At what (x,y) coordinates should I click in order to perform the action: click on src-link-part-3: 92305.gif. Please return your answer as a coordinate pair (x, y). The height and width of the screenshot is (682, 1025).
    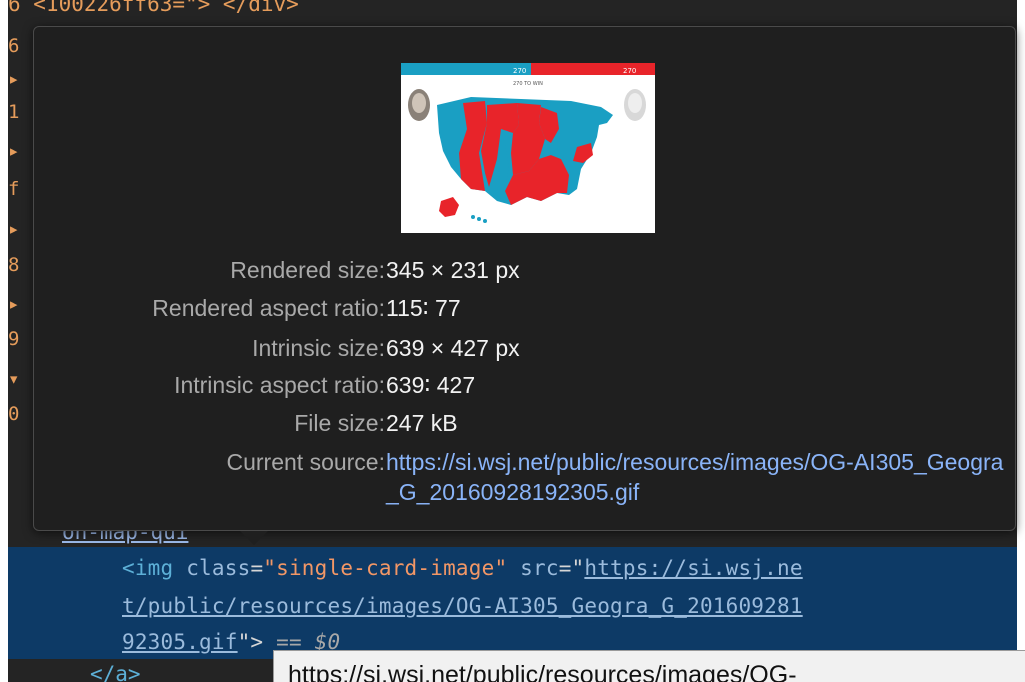
    Looking at the image, I should click on (180, 642).